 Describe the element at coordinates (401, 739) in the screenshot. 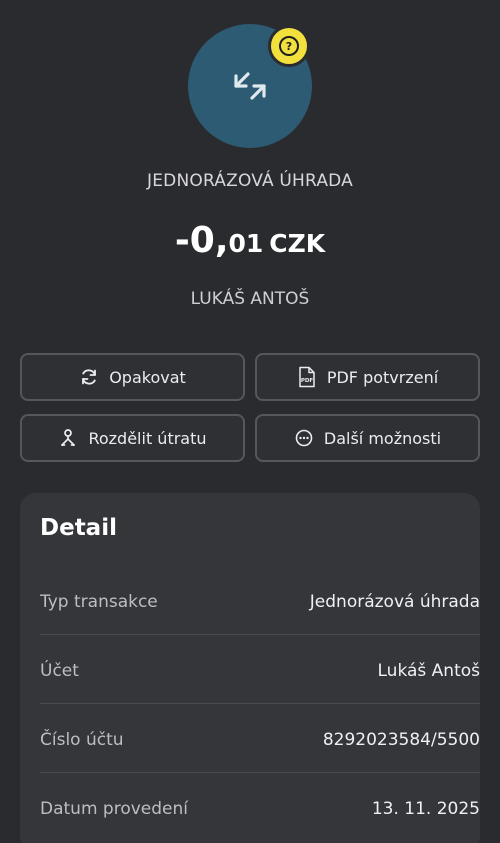

I see `detail-row-value: 8292023584/5500` at that location.